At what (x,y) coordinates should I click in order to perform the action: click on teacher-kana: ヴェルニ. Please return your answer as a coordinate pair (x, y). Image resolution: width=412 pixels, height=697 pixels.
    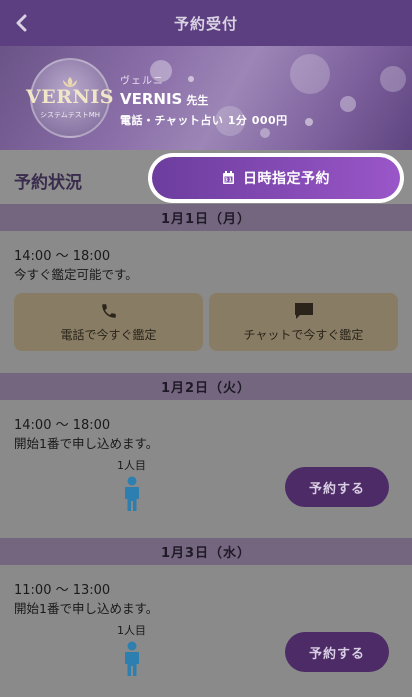
    Looking at the image, I should click on (142, 81).